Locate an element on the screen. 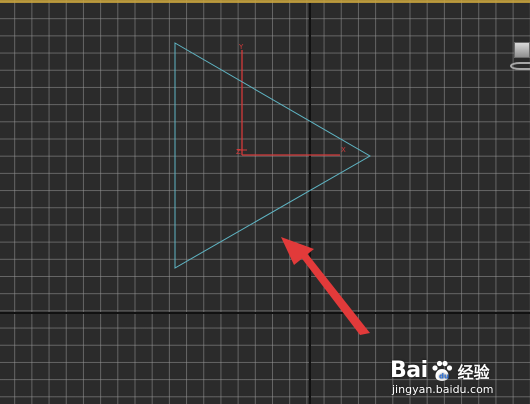  home-grid-axis-horizontal is located at coordinates (265, 313).